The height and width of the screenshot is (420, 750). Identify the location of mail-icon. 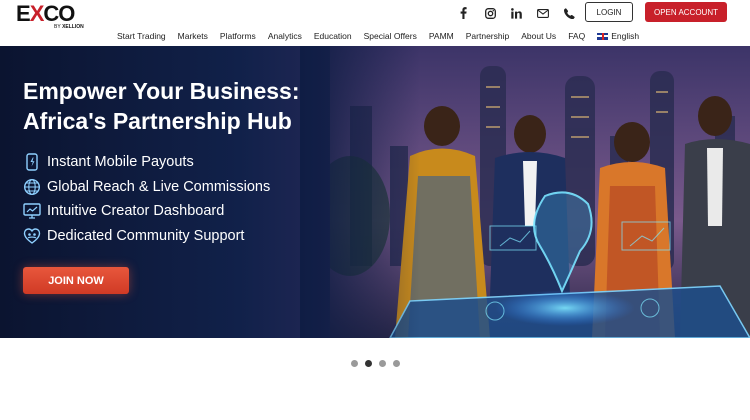
(543, 13).